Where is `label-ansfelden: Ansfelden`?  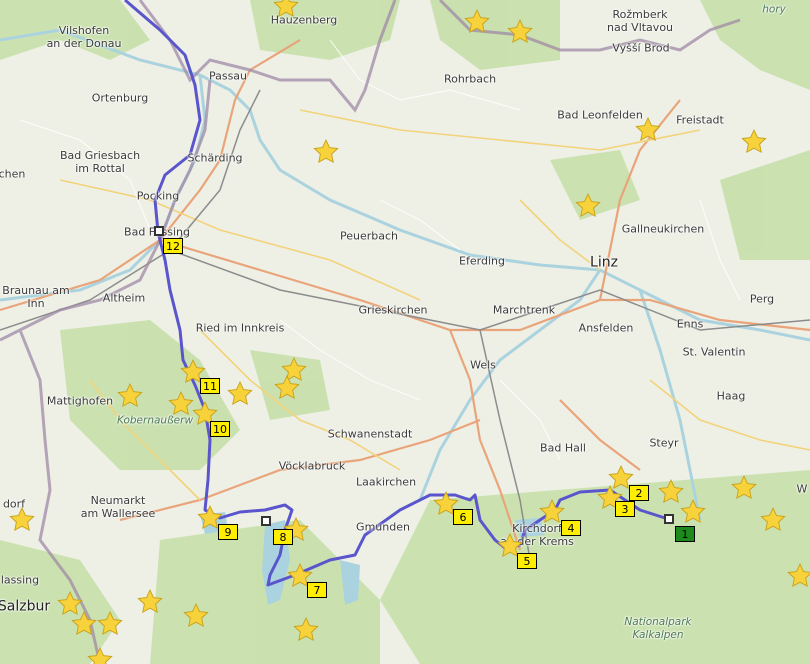 label-ansfelden: Ansfelden is located at coordinates (606, 328).